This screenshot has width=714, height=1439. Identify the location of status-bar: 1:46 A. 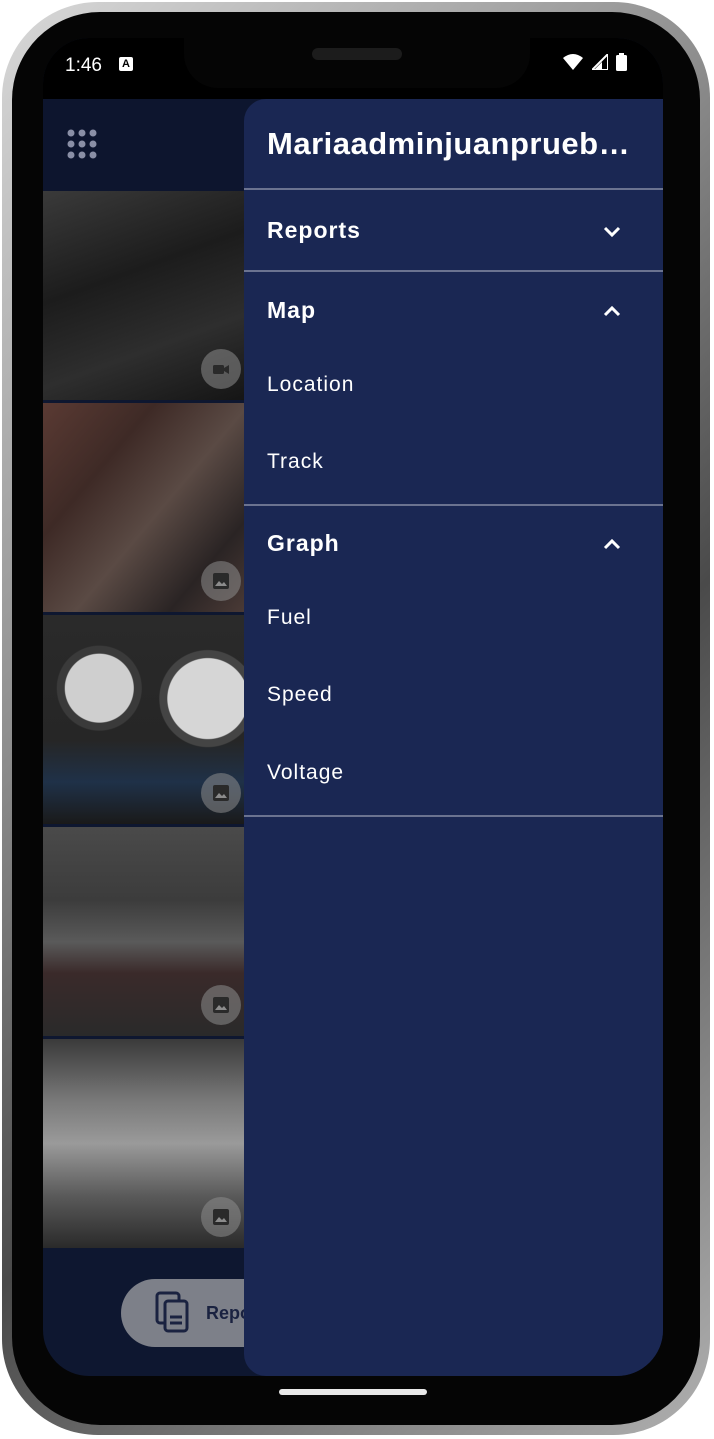
(353, 68).